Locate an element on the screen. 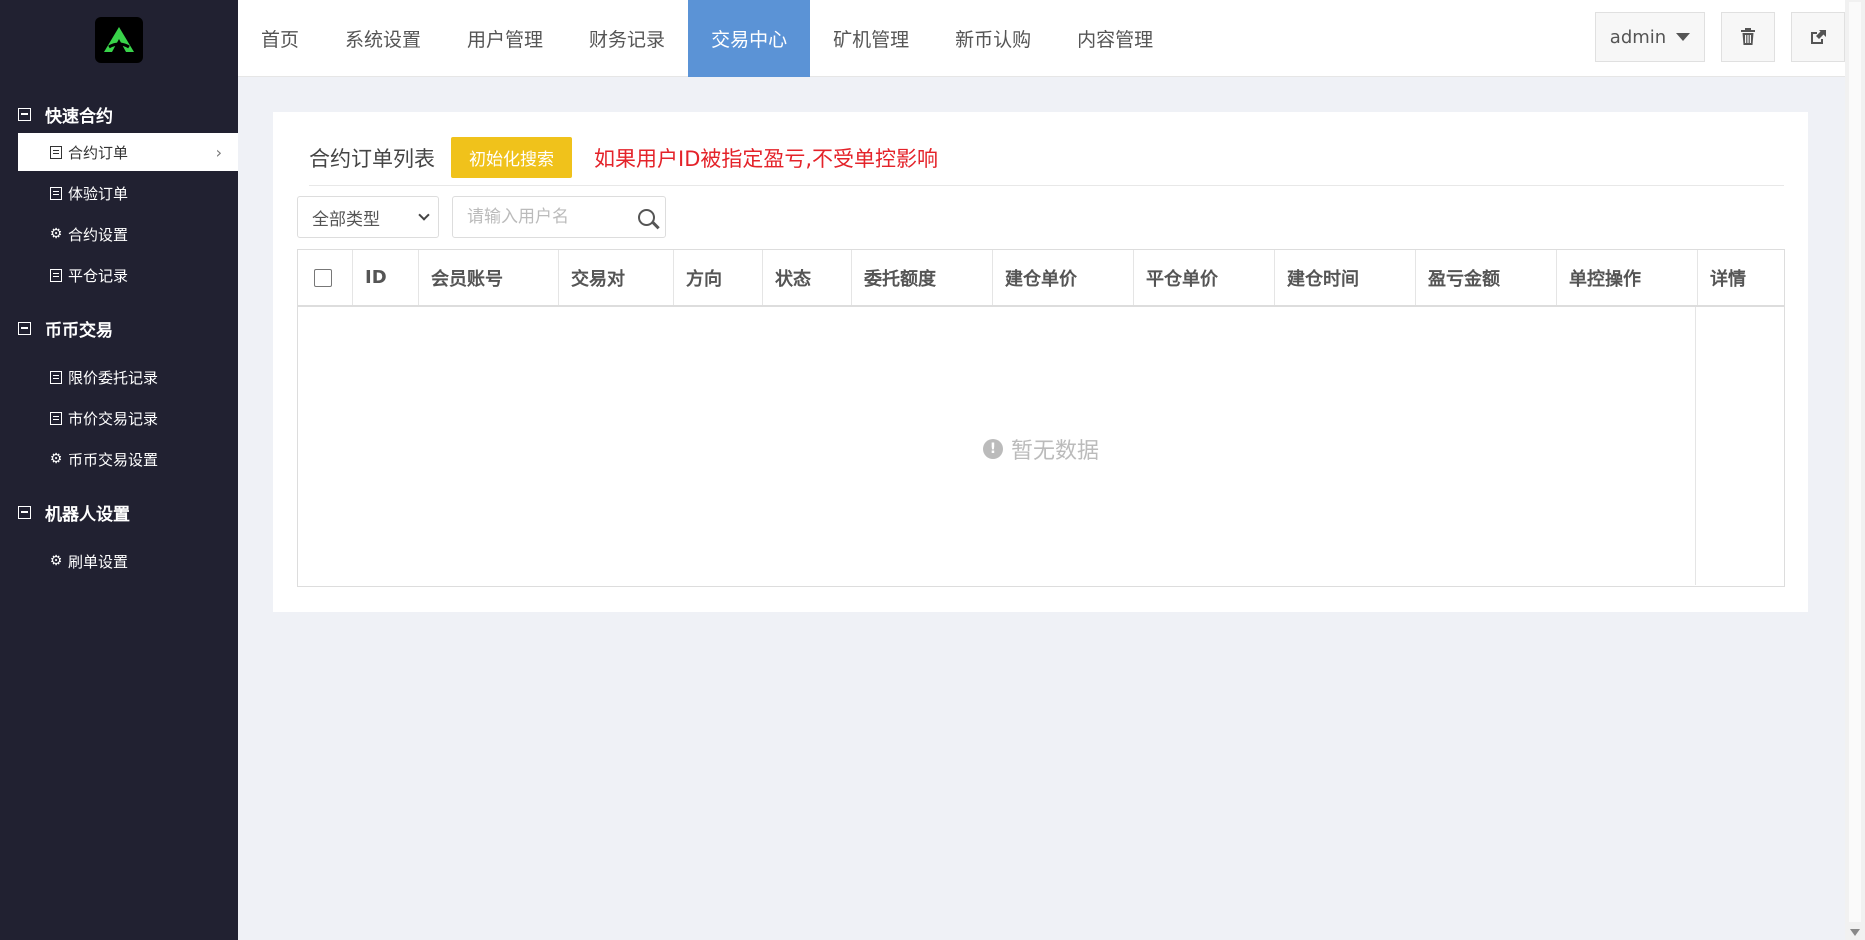  chevron-down-icon is located at coordinates (424, 215).